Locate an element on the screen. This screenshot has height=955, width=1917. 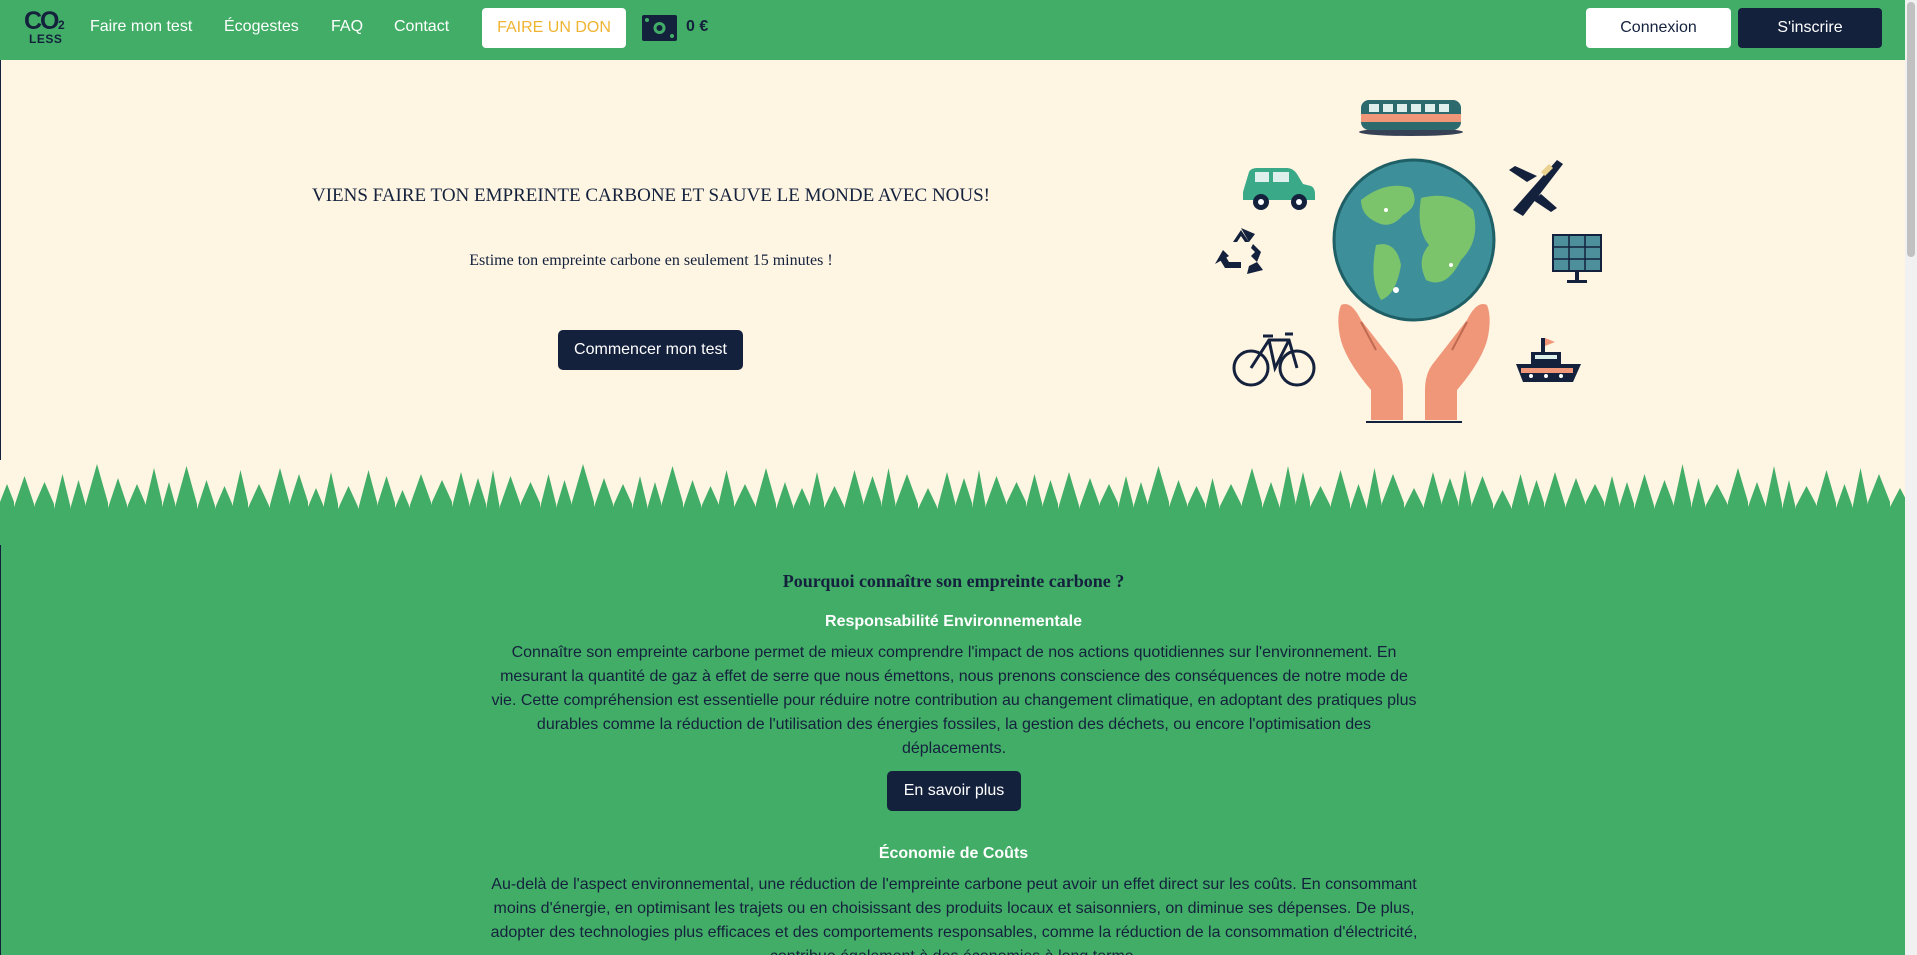
eco-illustration is located at coordinates (1408, 261).